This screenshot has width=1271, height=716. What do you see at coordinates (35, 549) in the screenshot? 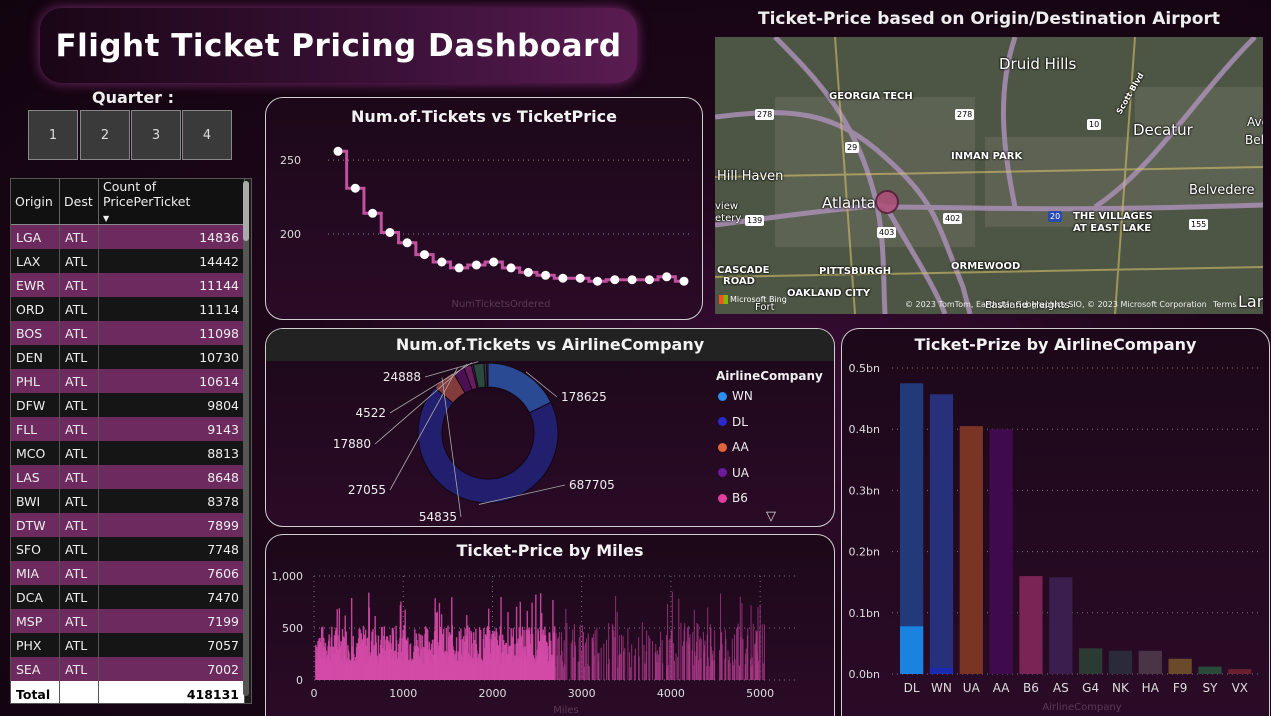
I see `cell-origin: SFO` at bounding box center [35, 549].